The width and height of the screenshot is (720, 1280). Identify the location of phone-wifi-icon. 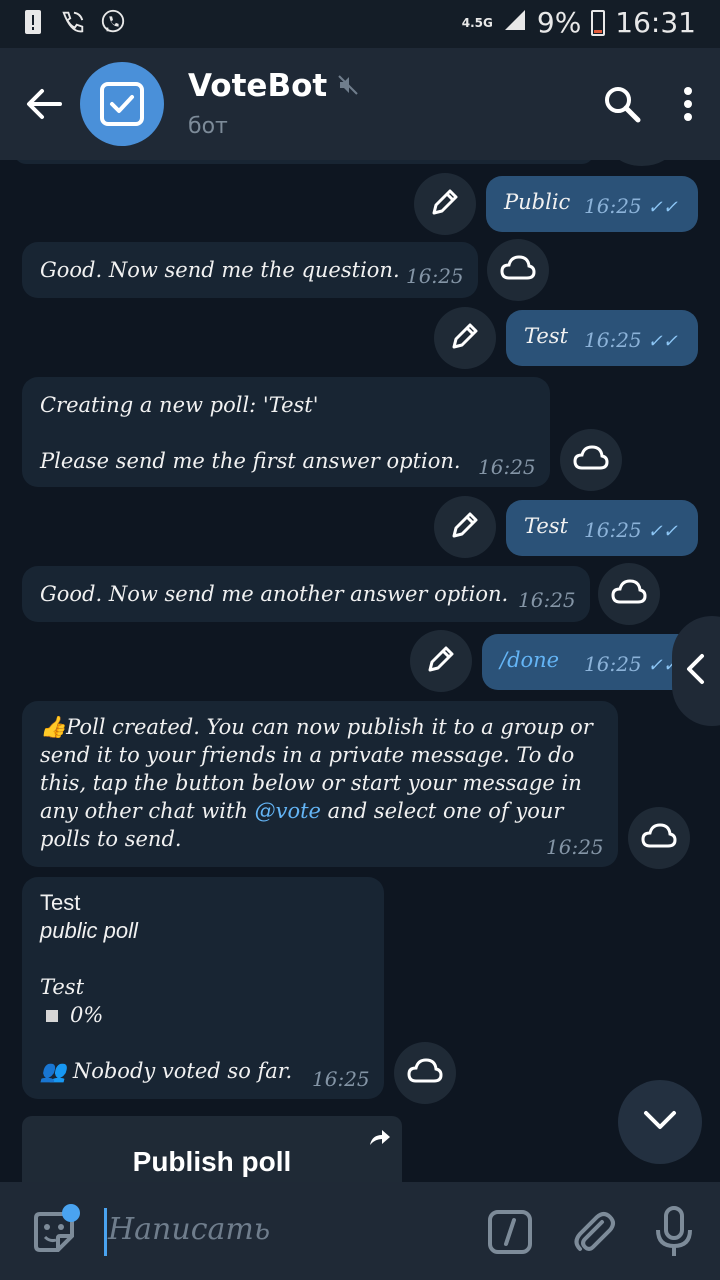
(73, 22).